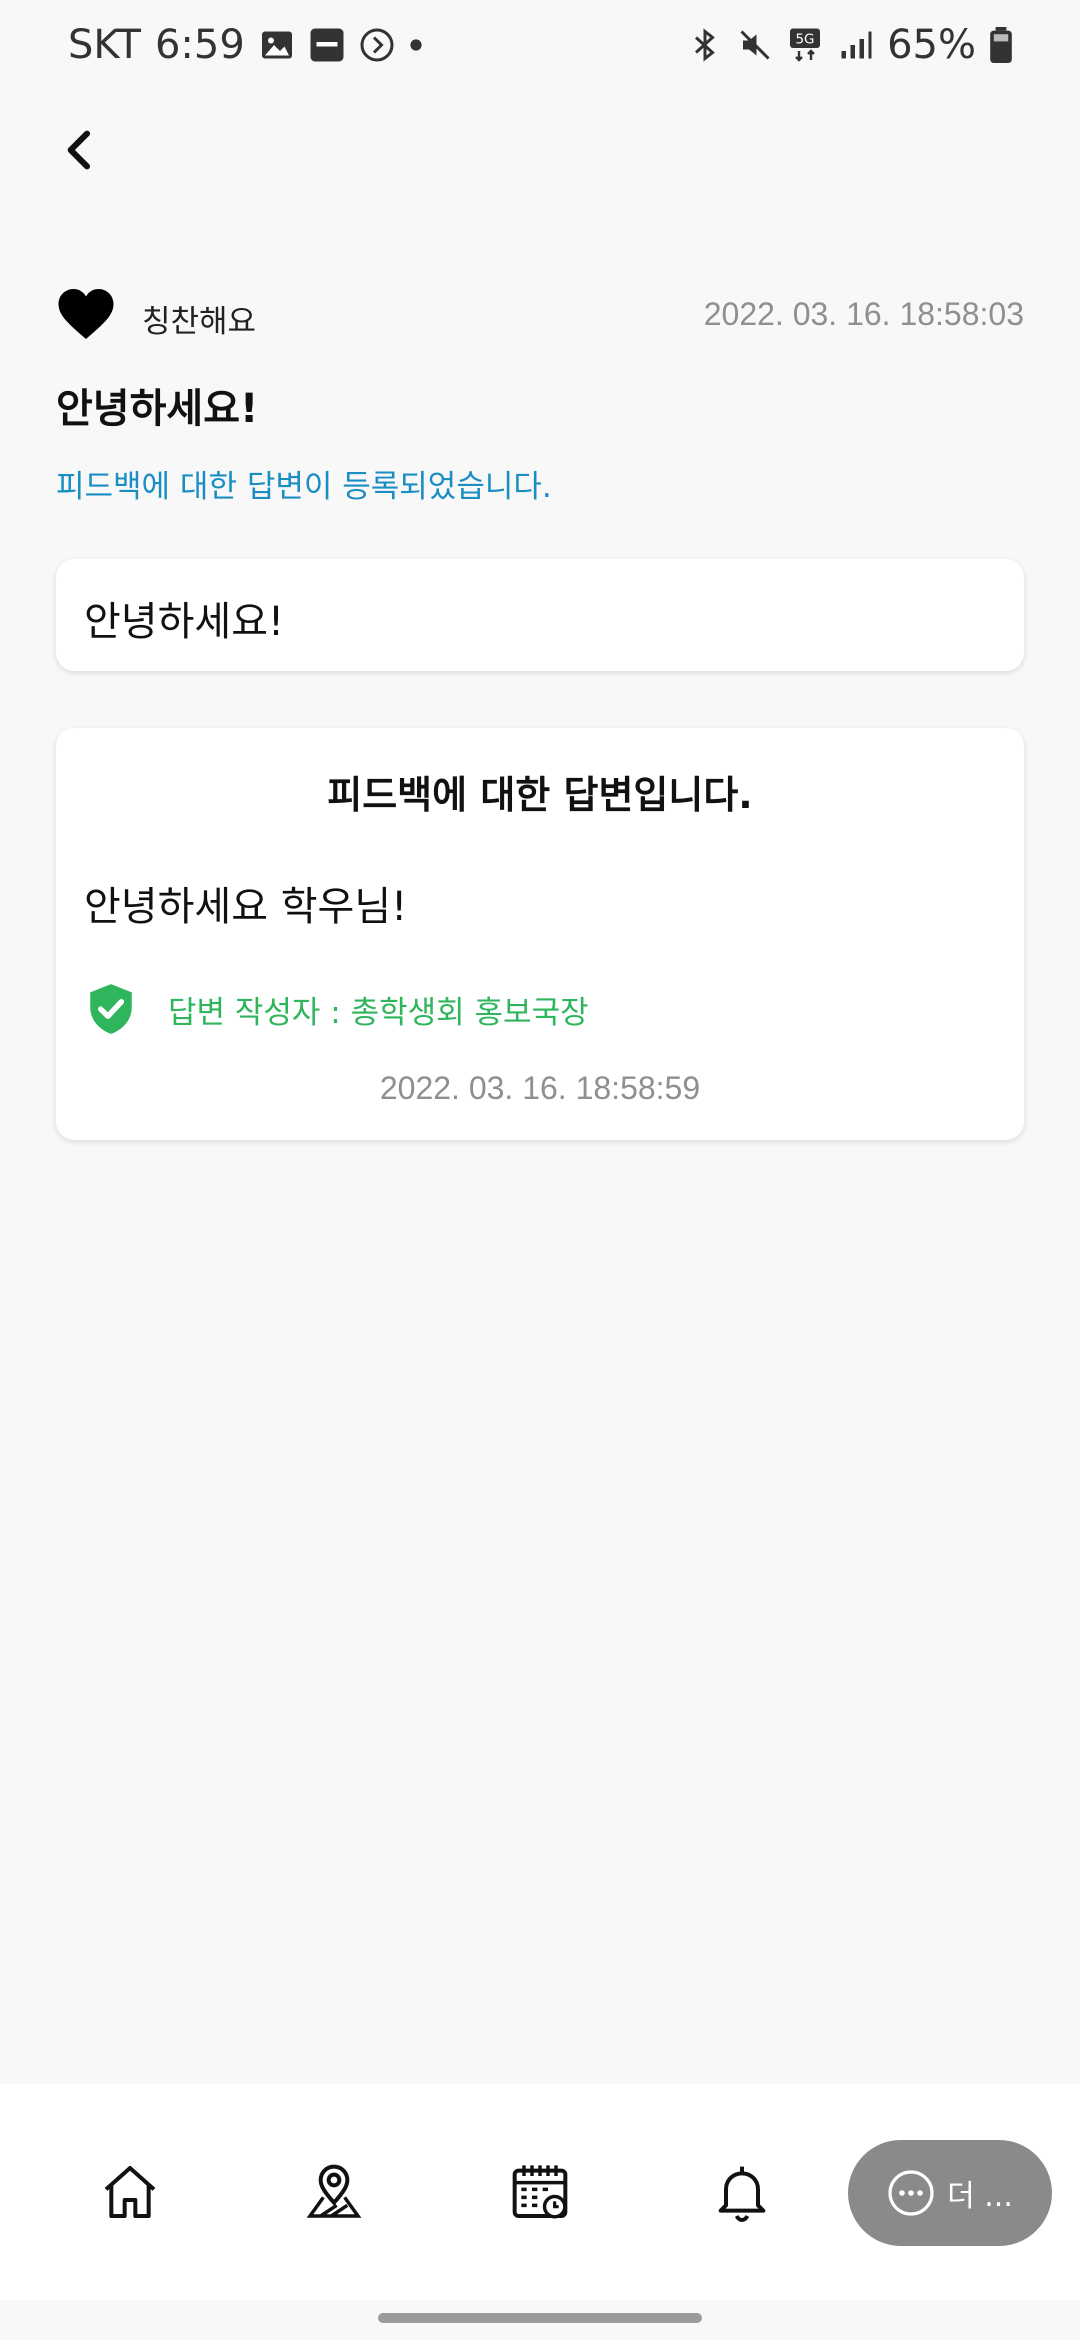 Image resolution: width=1080 pixels, height=2340 pixels. What do you see at coordinates (742, 2192) in the screenshot?
I see `bell-icon` at bounding box center [742, 2192].